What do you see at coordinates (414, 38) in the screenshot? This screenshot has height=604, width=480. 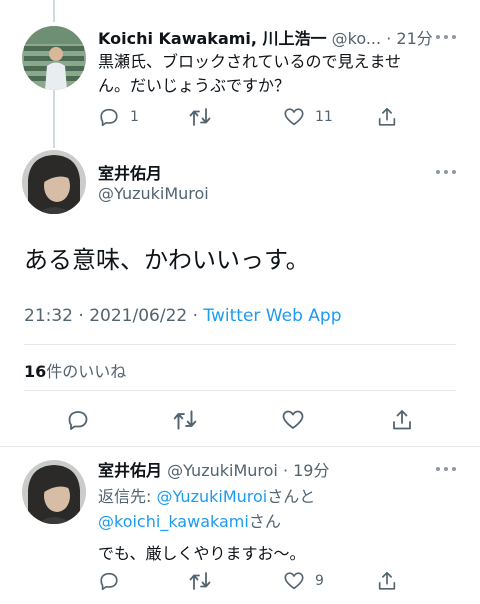 I see `timestamp: 21分` at bounding box center [414, 38].